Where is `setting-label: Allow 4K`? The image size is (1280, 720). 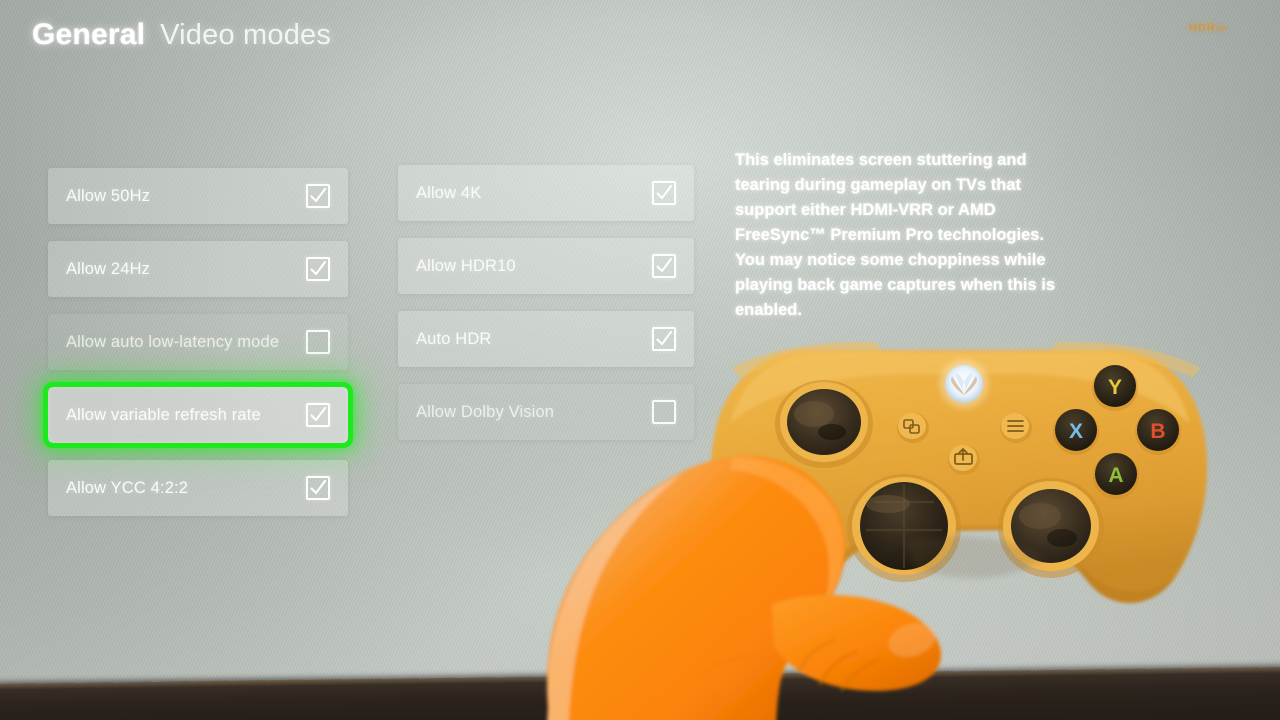 setting-label: Allow 4K is located at coordinates (449, 192).